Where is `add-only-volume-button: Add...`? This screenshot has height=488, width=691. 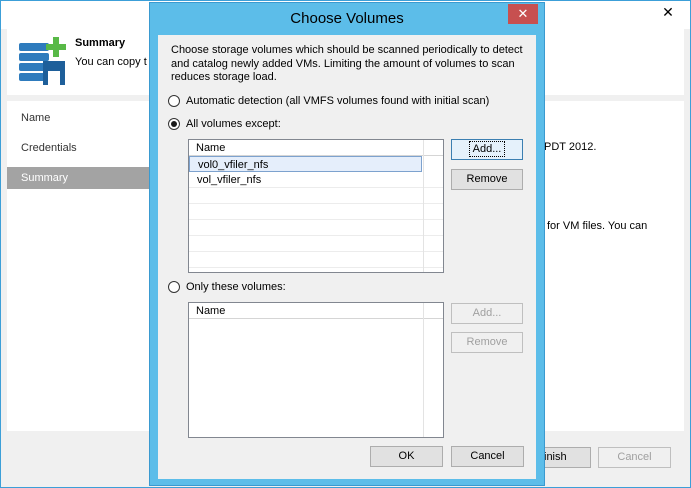 add-only-volume-button: Add... is located at coordinates (487, 313).